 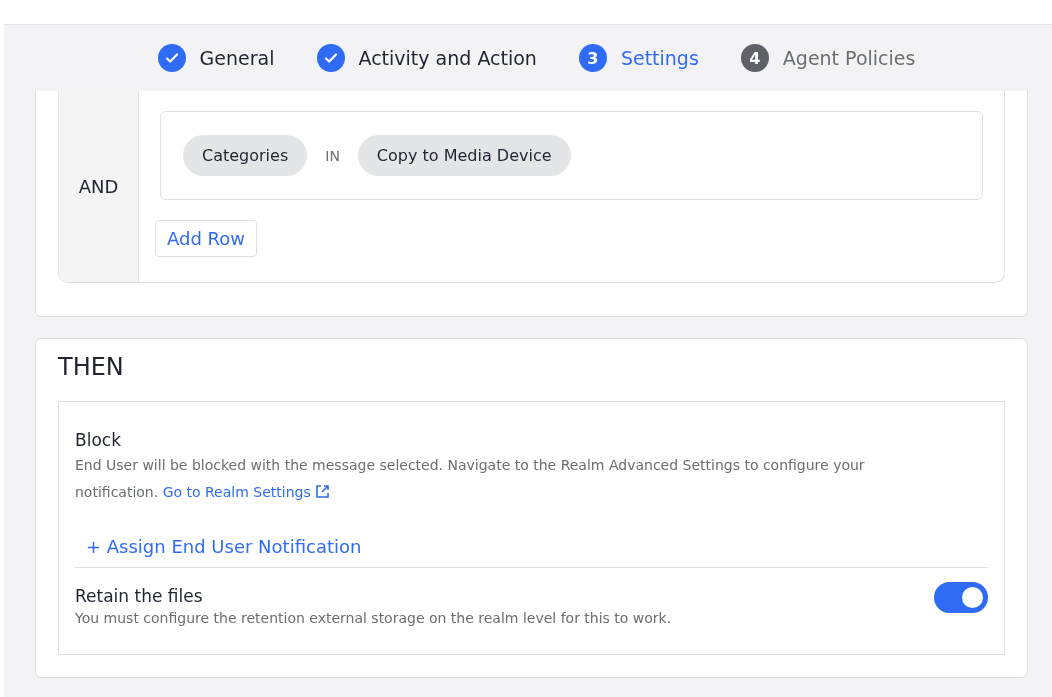 I want to click on action-title: Block, so click(x=98, y=440).